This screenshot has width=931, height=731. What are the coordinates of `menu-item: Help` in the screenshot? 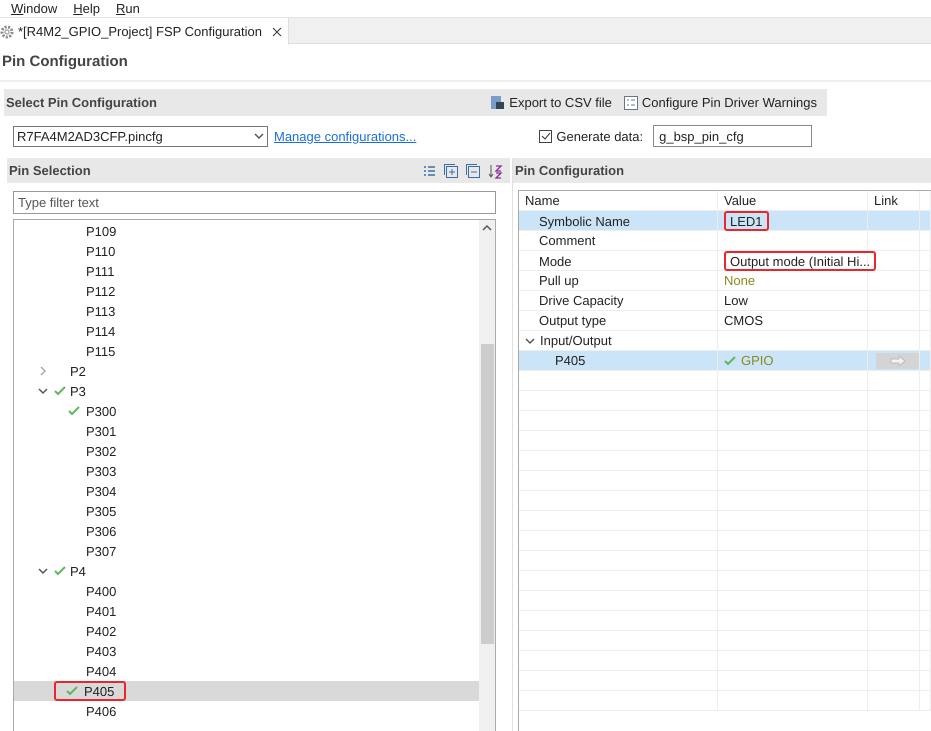 It's located at (86, 8).